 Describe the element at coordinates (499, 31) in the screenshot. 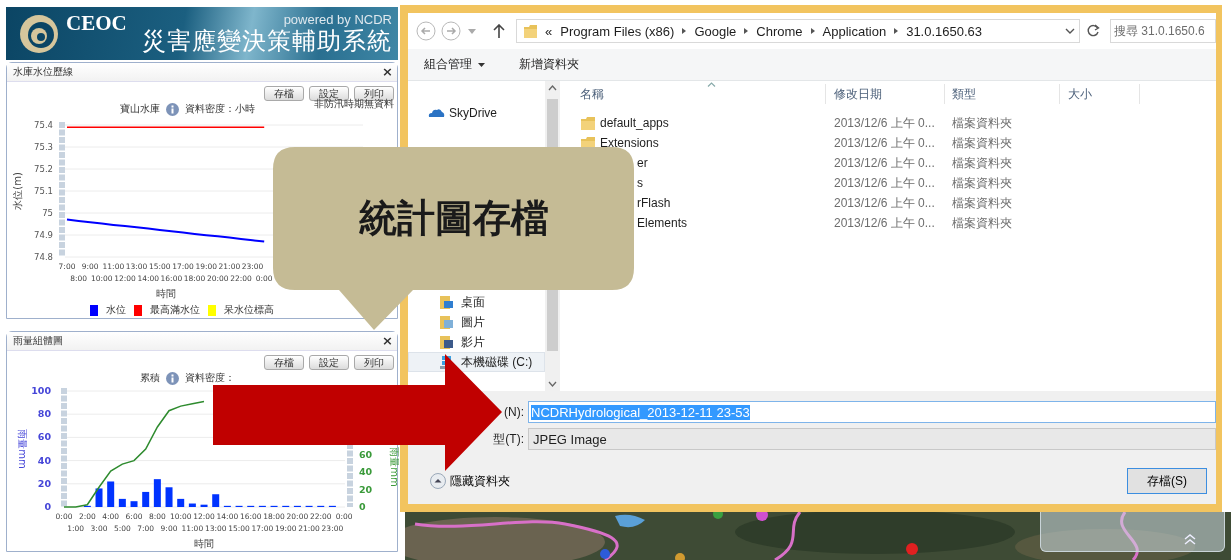

I see `up-arrow-icon` at that location.